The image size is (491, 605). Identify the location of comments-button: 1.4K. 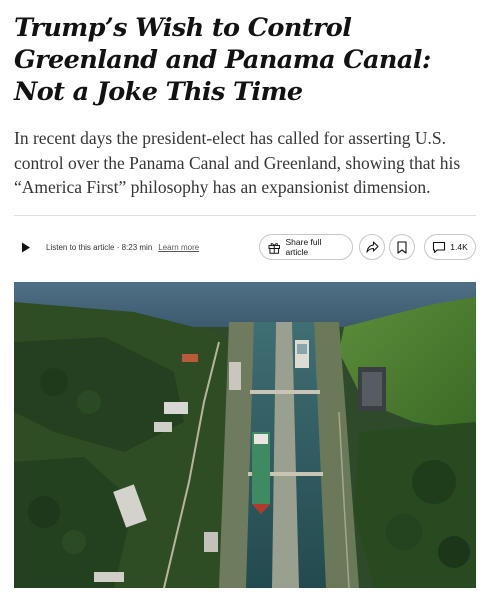
(450, 247).